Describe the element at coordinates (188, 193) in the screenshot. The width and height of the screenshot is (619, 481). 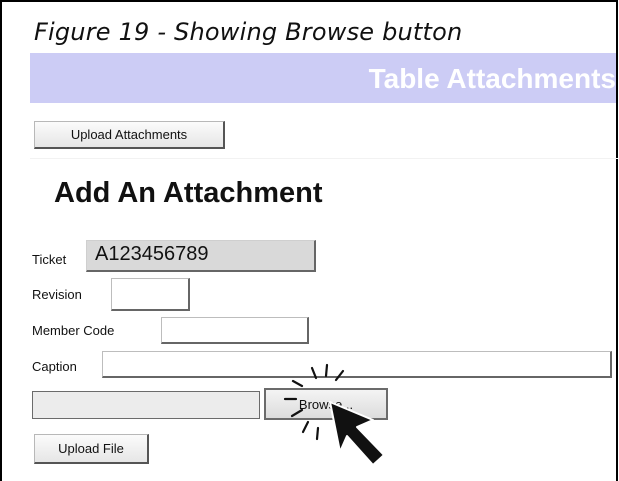
I see `section-heading: Add An Attachment` at that location.